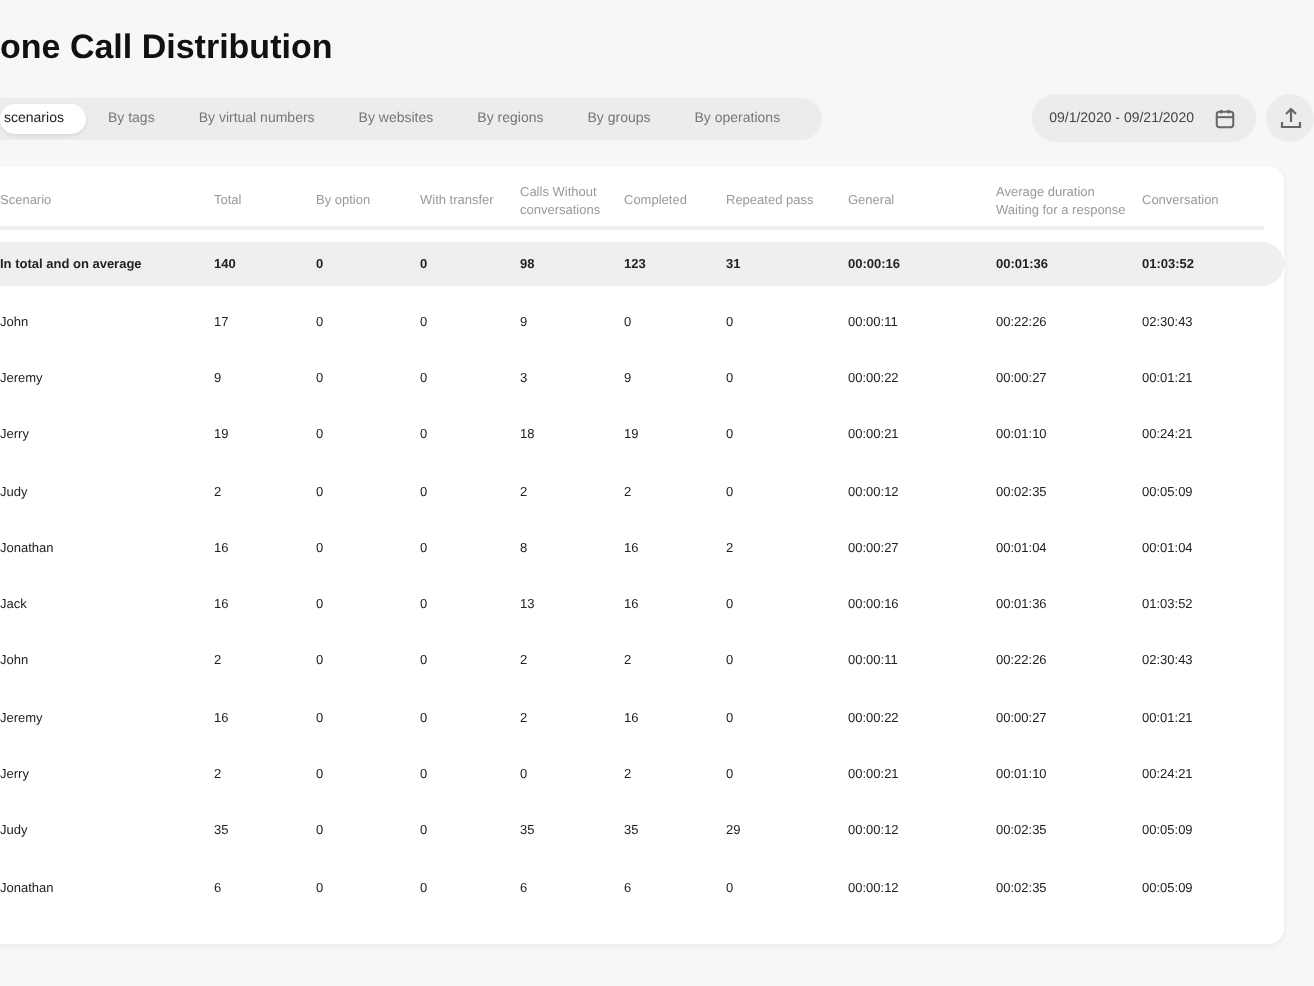 The width and height of the screenshot is (1314, 986). I want to click on export-button, so click(1290, 118).